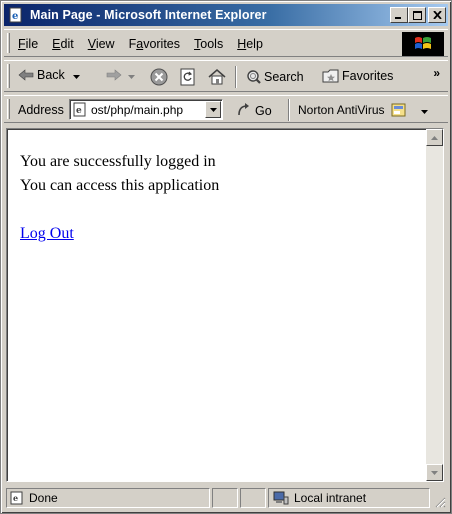 Image resolution: width=452 pixels, height=514 pixels. What do you see at coordinates (114, 75) in the screenshot?
I see `forward-arrow-icon` at bounding box center [114, 75].